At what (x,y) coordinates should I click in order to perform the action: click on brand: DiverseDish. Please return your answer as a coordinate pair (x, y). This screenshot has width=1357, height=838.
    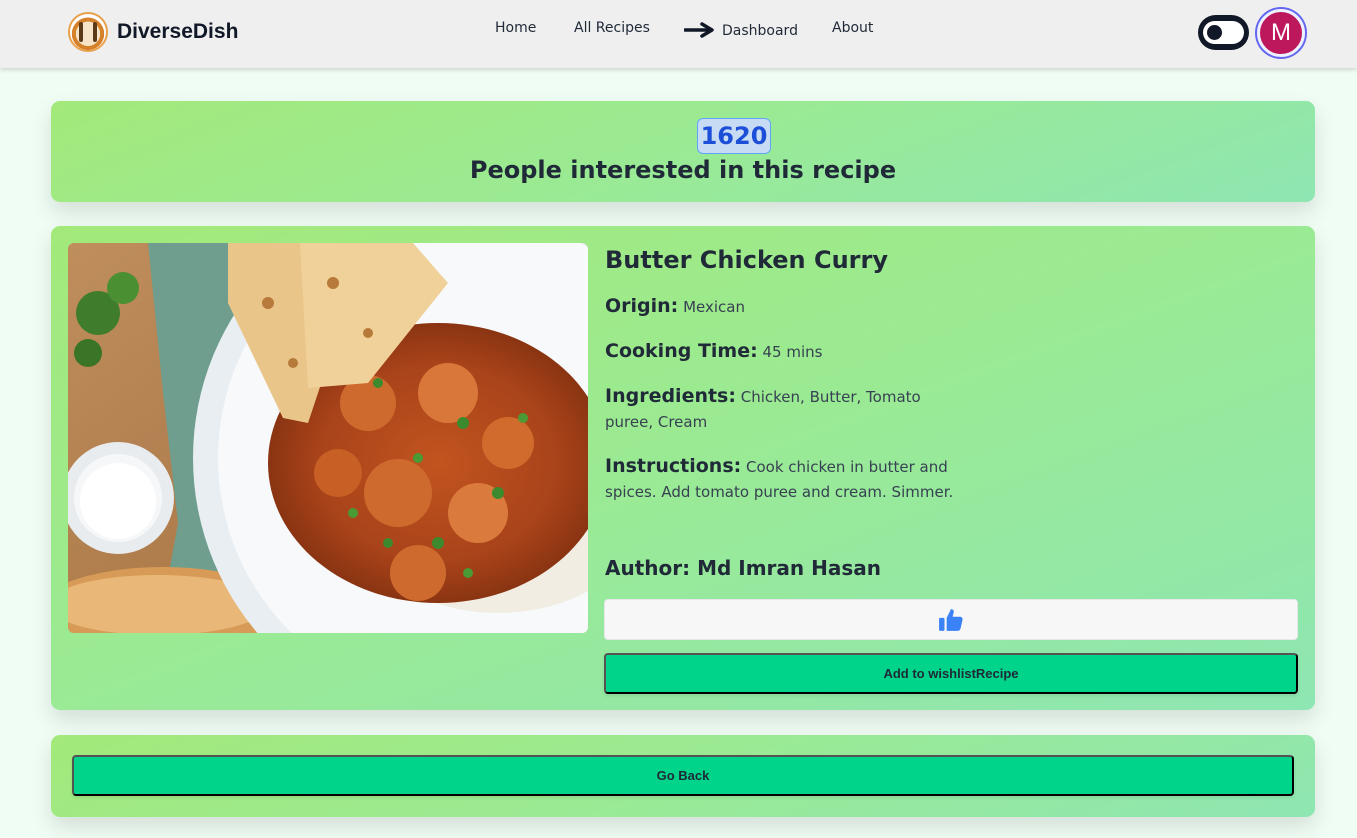
    Looking at the image, I should click on (153, 32).